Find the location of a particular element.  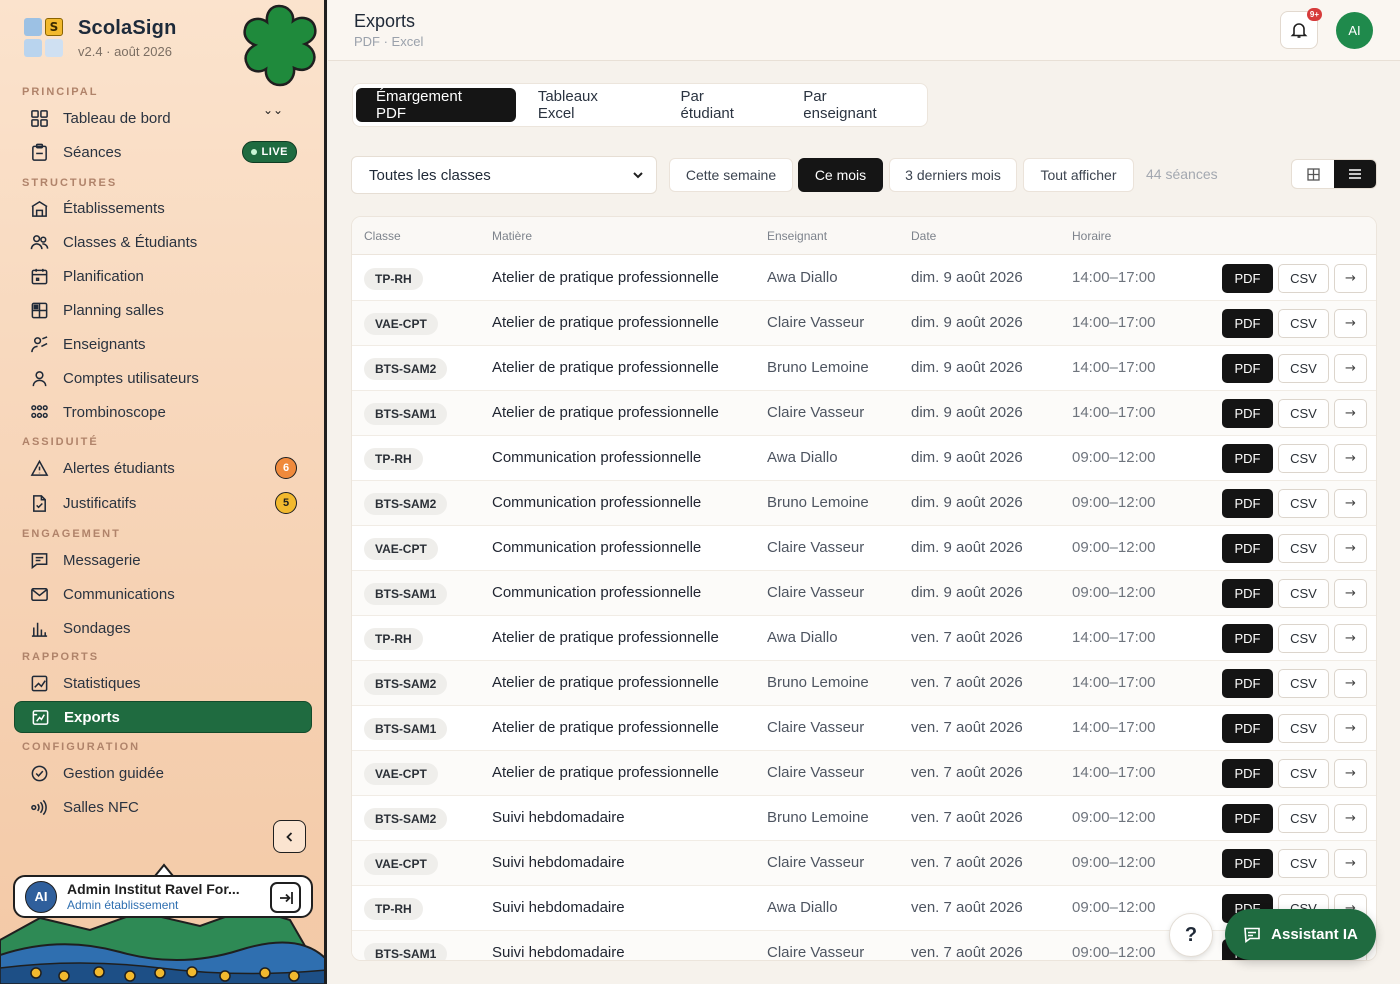

collapse-sidebar-button is located at coordinates (289, 836).